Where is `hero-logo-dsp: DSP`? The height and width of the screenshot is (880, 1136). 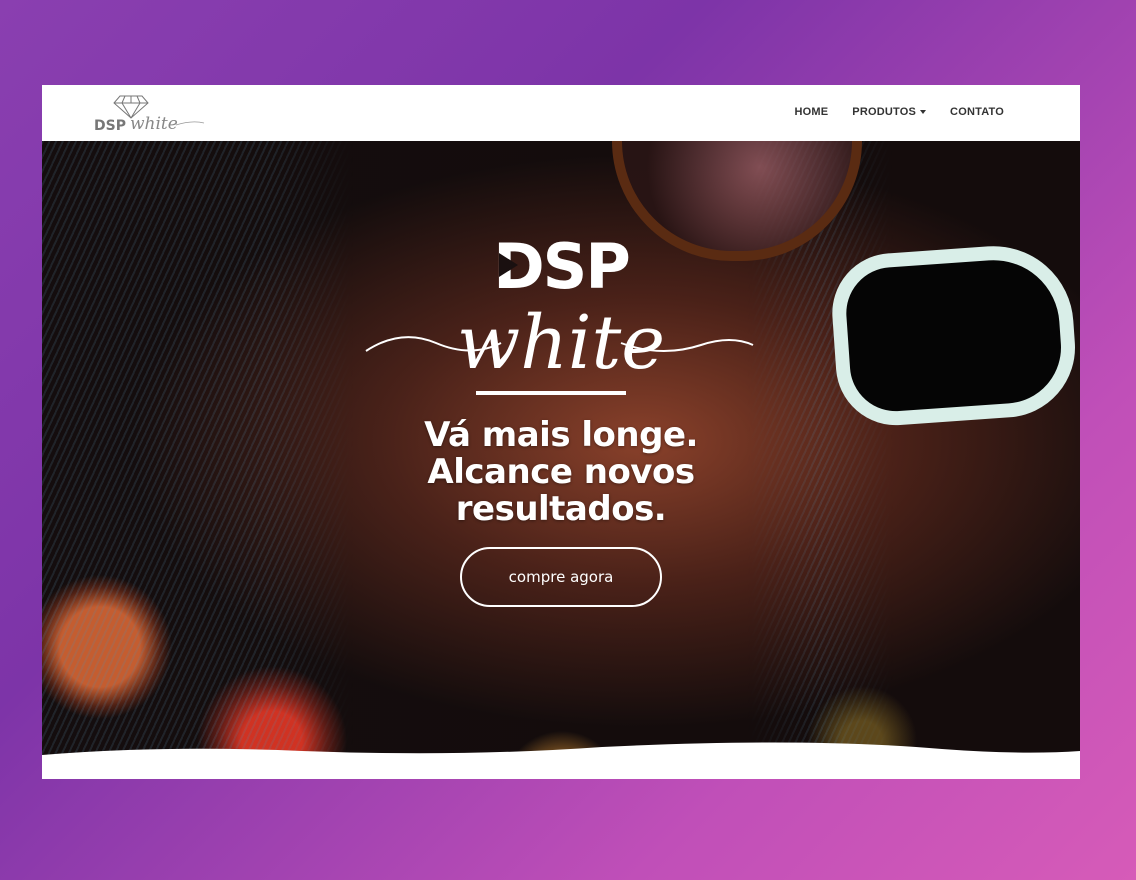 hero-logo-dsp: DSP is located at coordinates (561, 268).